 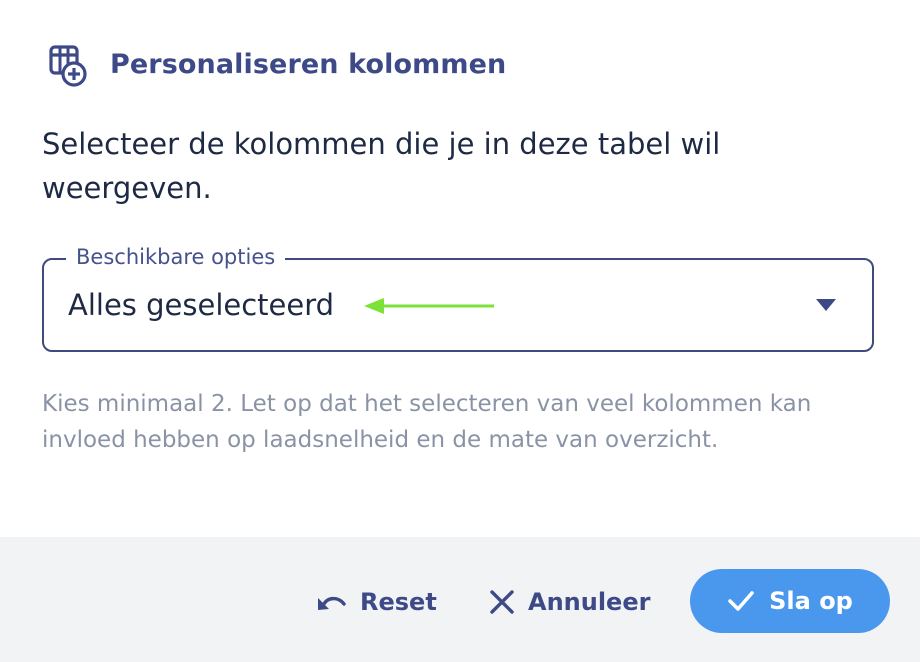 What do you see at coordinates (176, 257) in the screenshot?
I see `select-legend: Beschikbare opties` at bounding box center [176, 257].